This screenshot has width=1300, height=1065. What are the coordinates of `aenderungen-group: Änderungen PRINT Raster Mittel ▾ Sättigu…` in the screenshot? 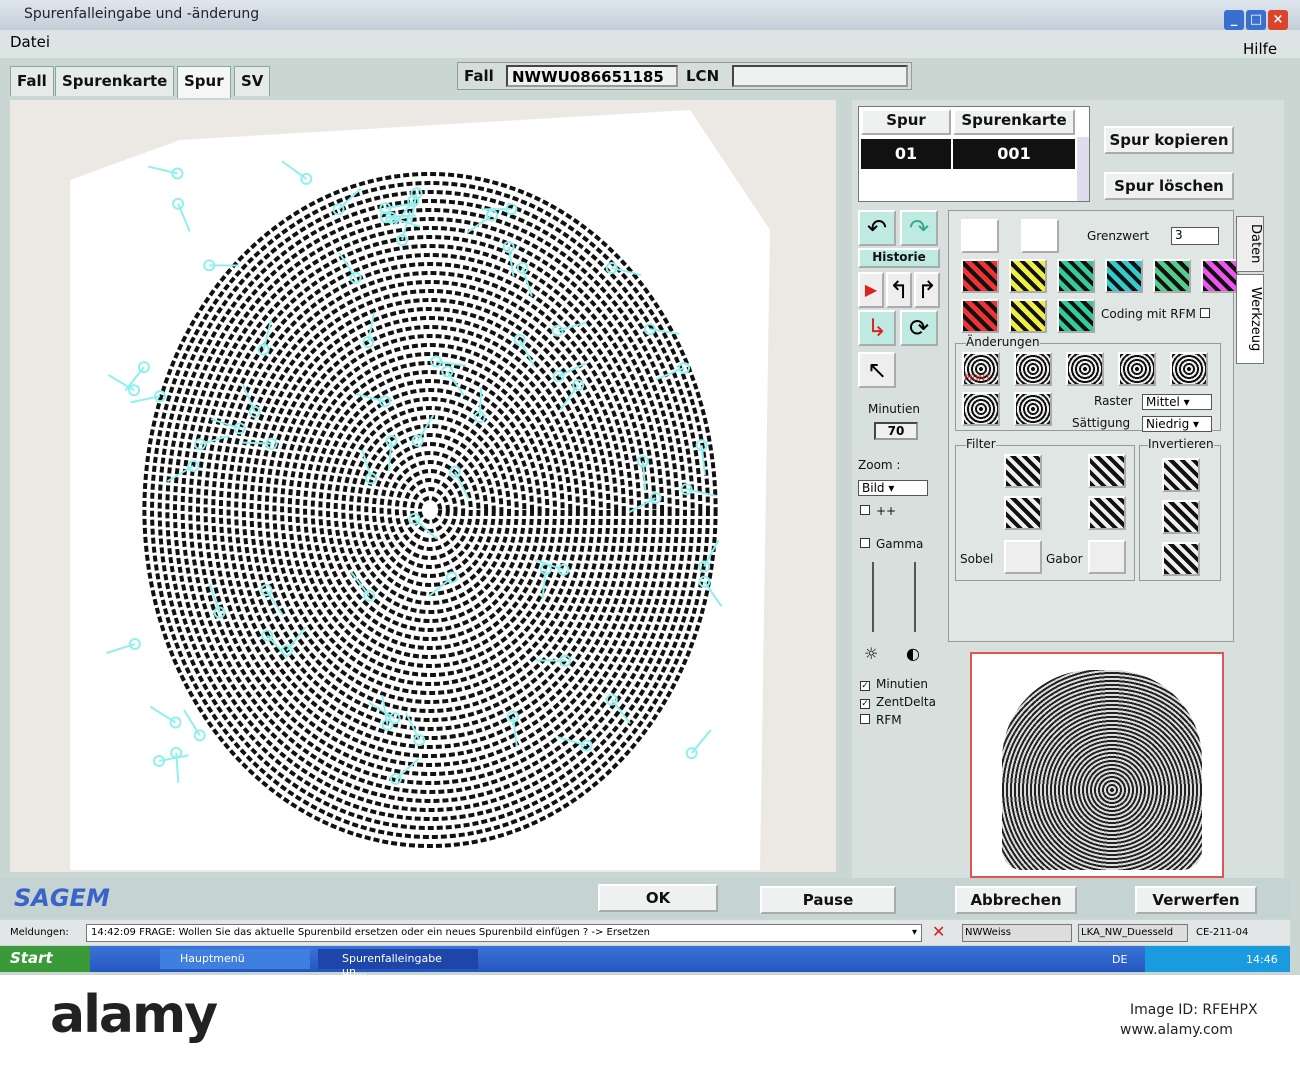 It's located at (1088, 383).